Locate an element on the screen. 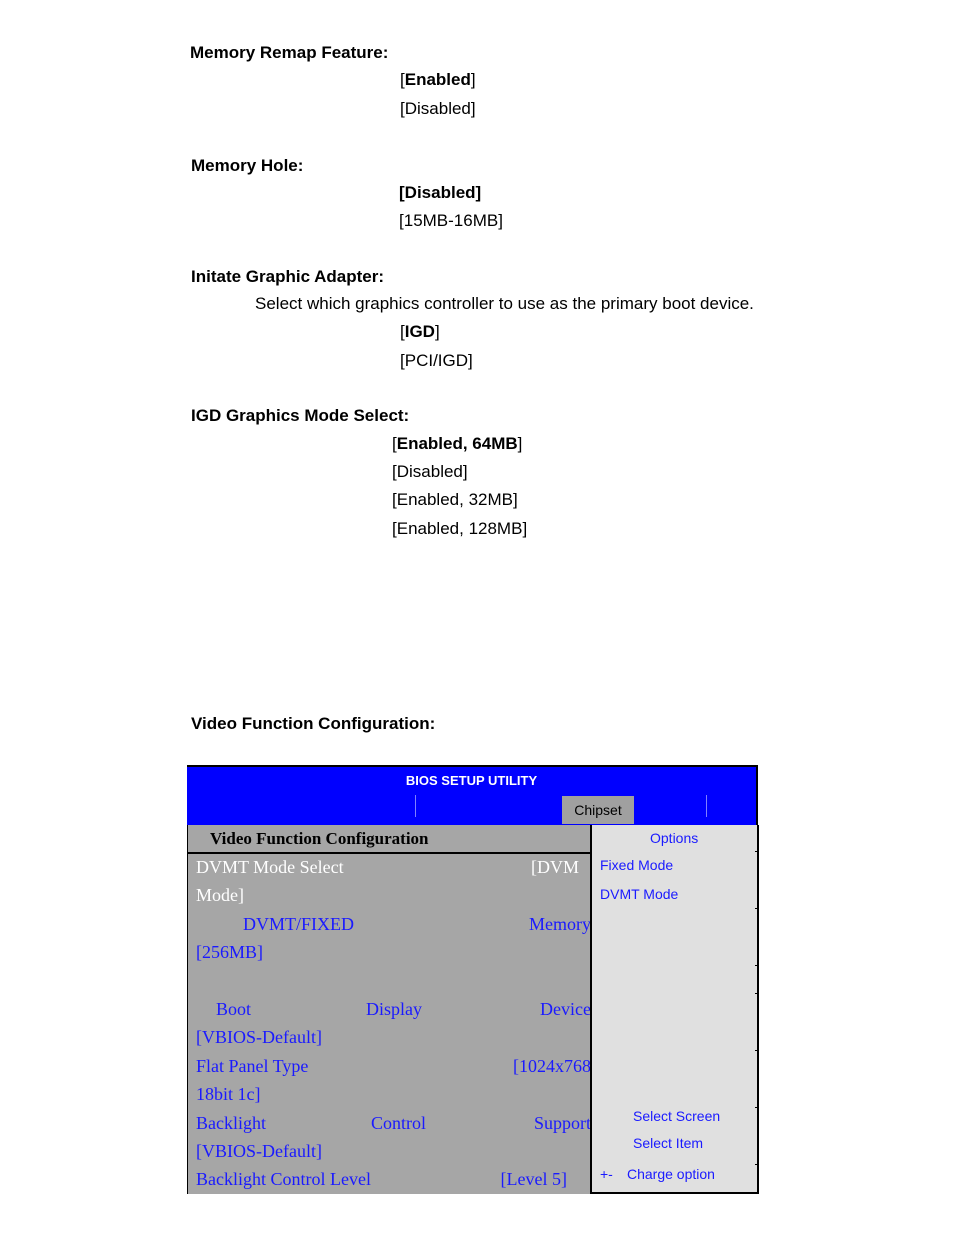  option-memory-hole-disabled: [Disabled] is located at coordinates (440, 192).